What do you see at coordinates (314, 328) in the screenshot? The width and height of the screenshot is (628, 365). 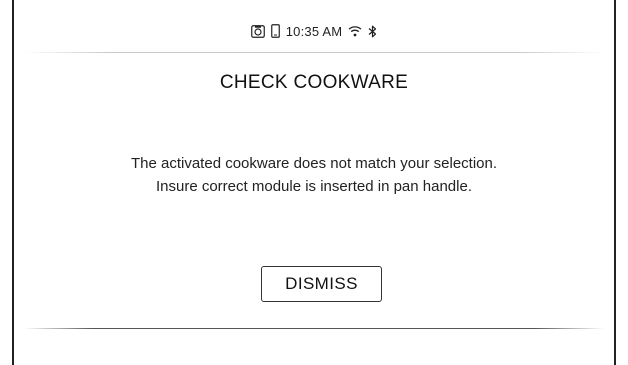 I see `footer-divider` at bounding box center [314, 328].